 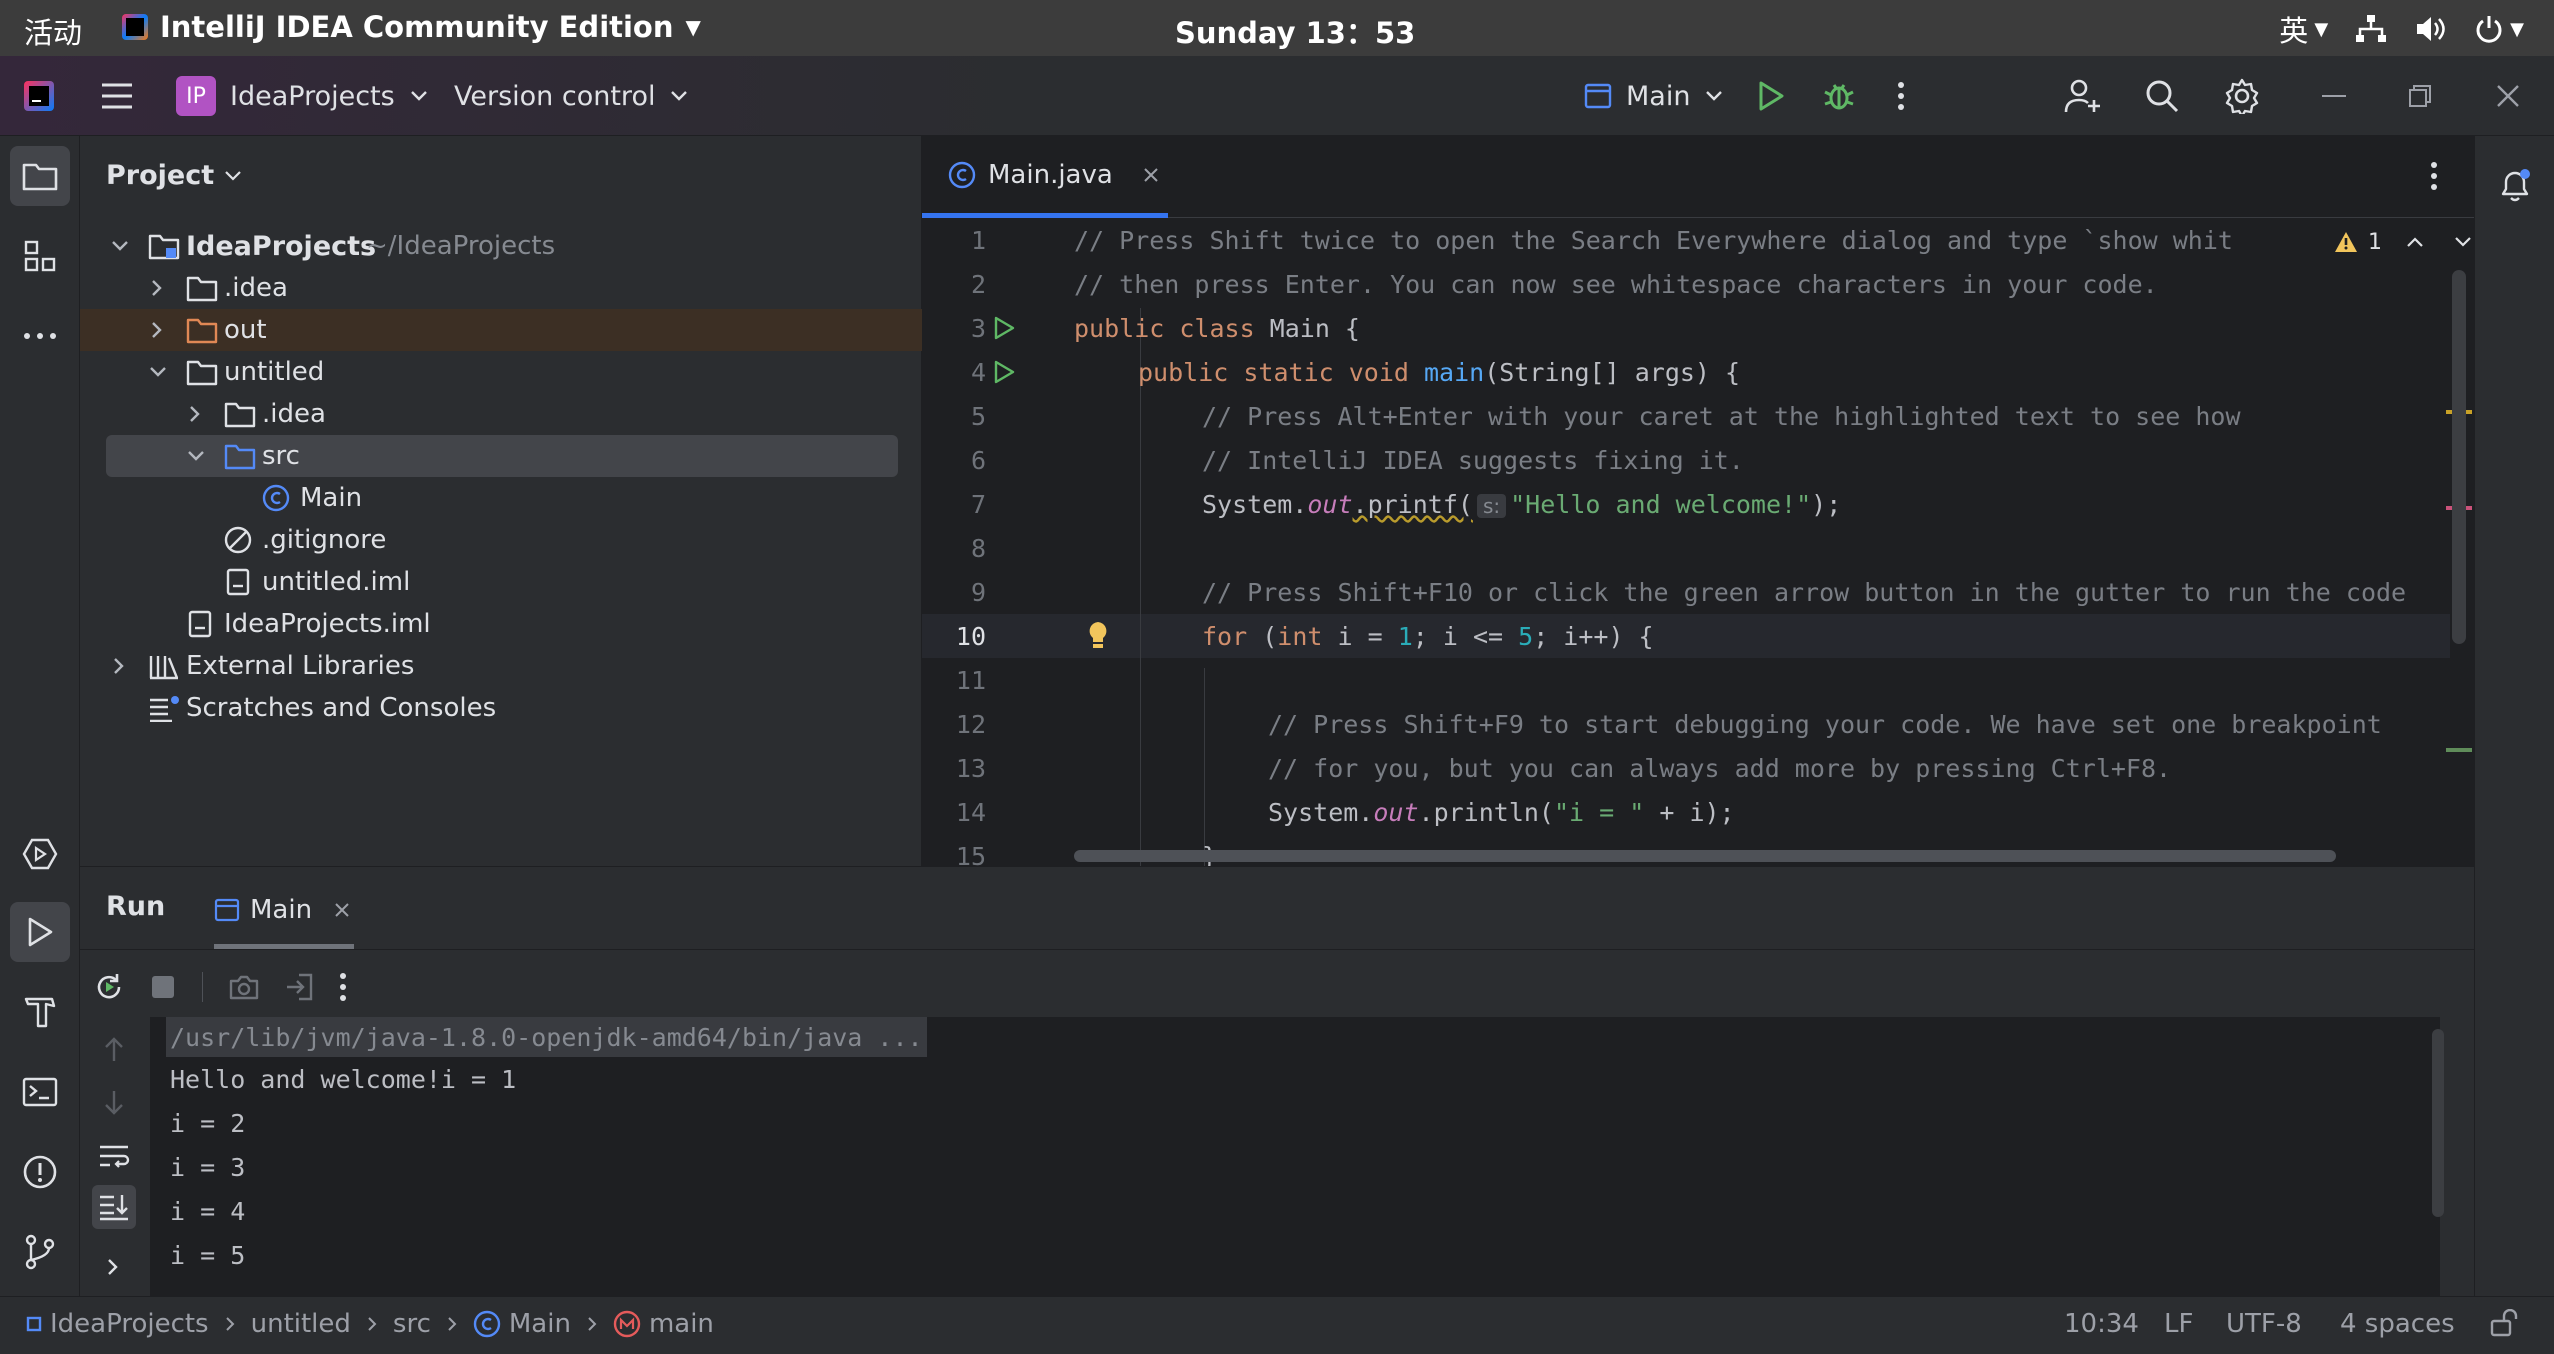 I want to click on structure-tool-button, so click(x=40, y=256).